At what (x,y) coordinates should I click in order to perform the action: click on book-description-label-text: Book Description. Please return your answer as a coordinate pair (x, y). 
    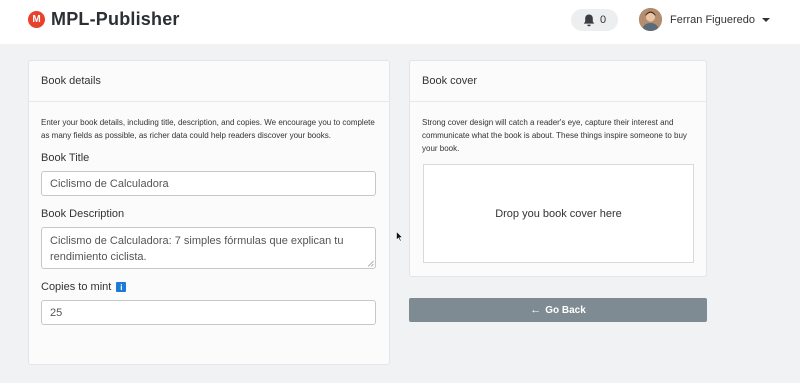
    Looking at the image, I should click on (83, 214).